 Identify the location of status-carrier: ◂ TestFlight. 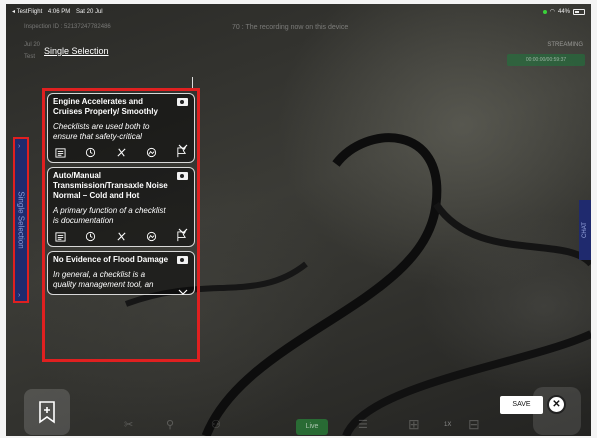
(27, 12).